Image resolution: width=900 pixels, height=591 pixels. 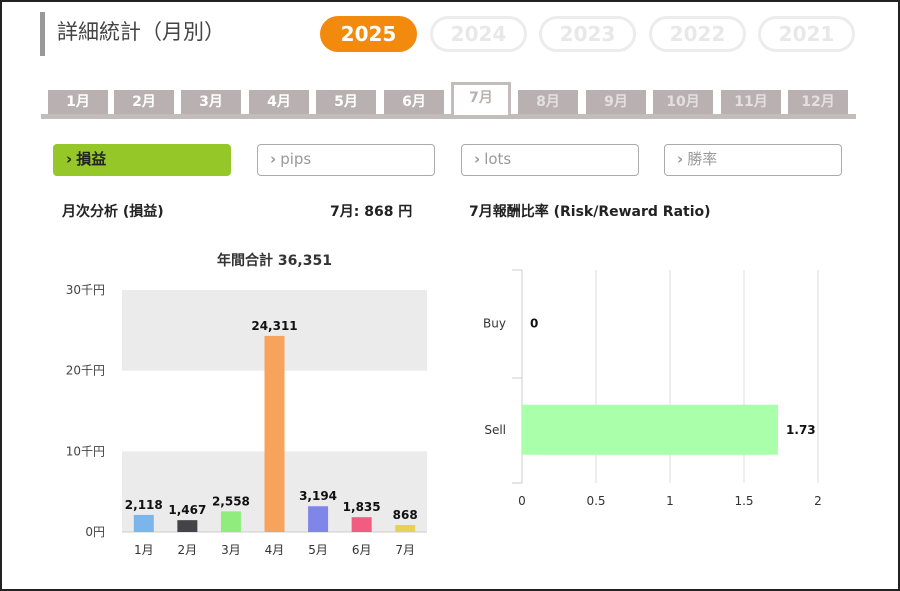 What do you see at coordinates (95, 532) in the screenshot?
I see `y-tick-label: 0円` at bounding box center [95, 532].